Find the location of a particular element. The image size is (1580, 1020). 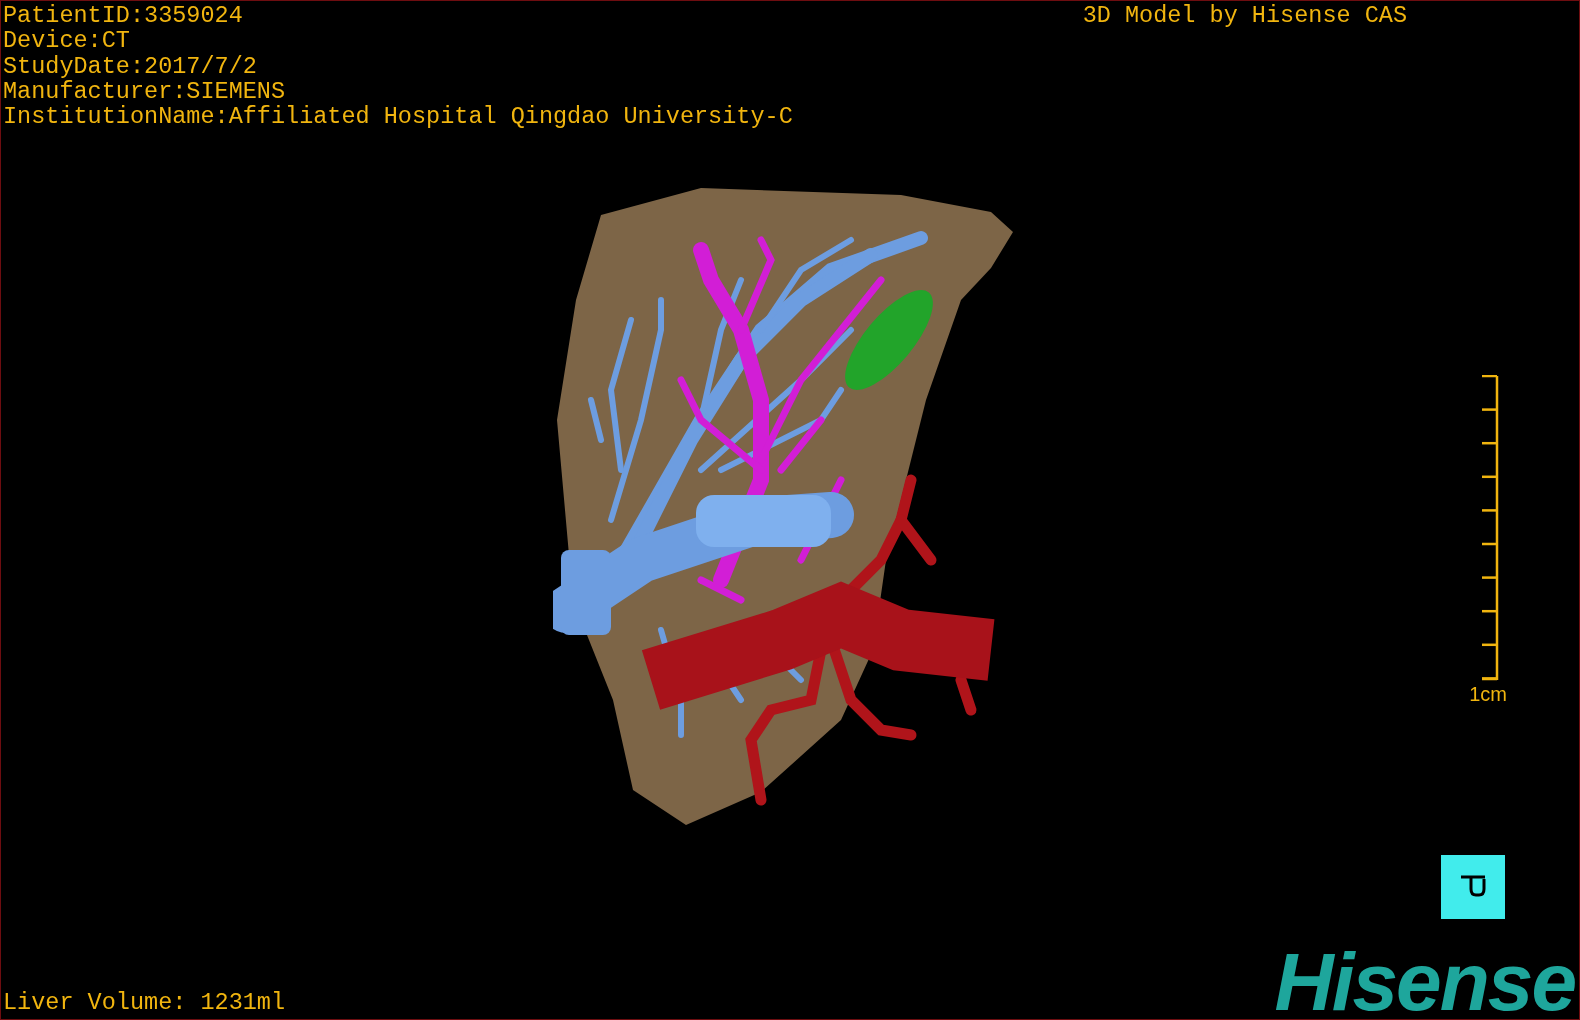

patient-info-line: PatientID:3359024 is located at coordinates (123, 16).